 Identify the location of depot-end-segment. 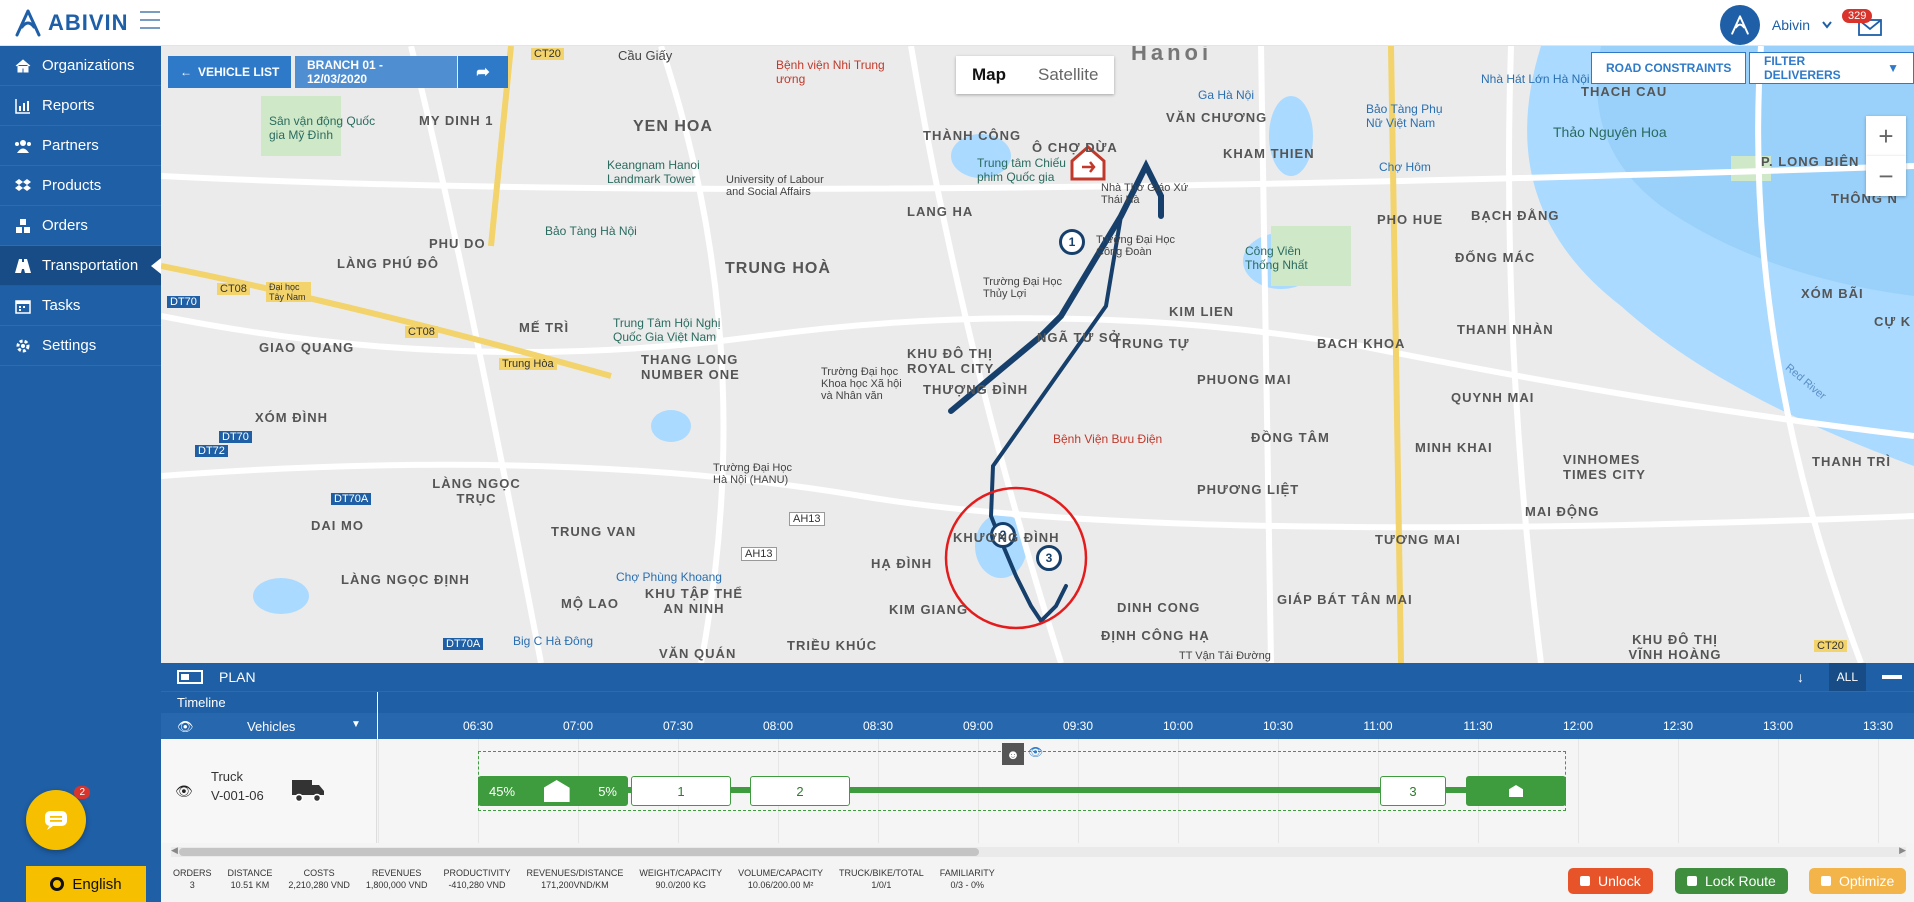
(1516, 791).